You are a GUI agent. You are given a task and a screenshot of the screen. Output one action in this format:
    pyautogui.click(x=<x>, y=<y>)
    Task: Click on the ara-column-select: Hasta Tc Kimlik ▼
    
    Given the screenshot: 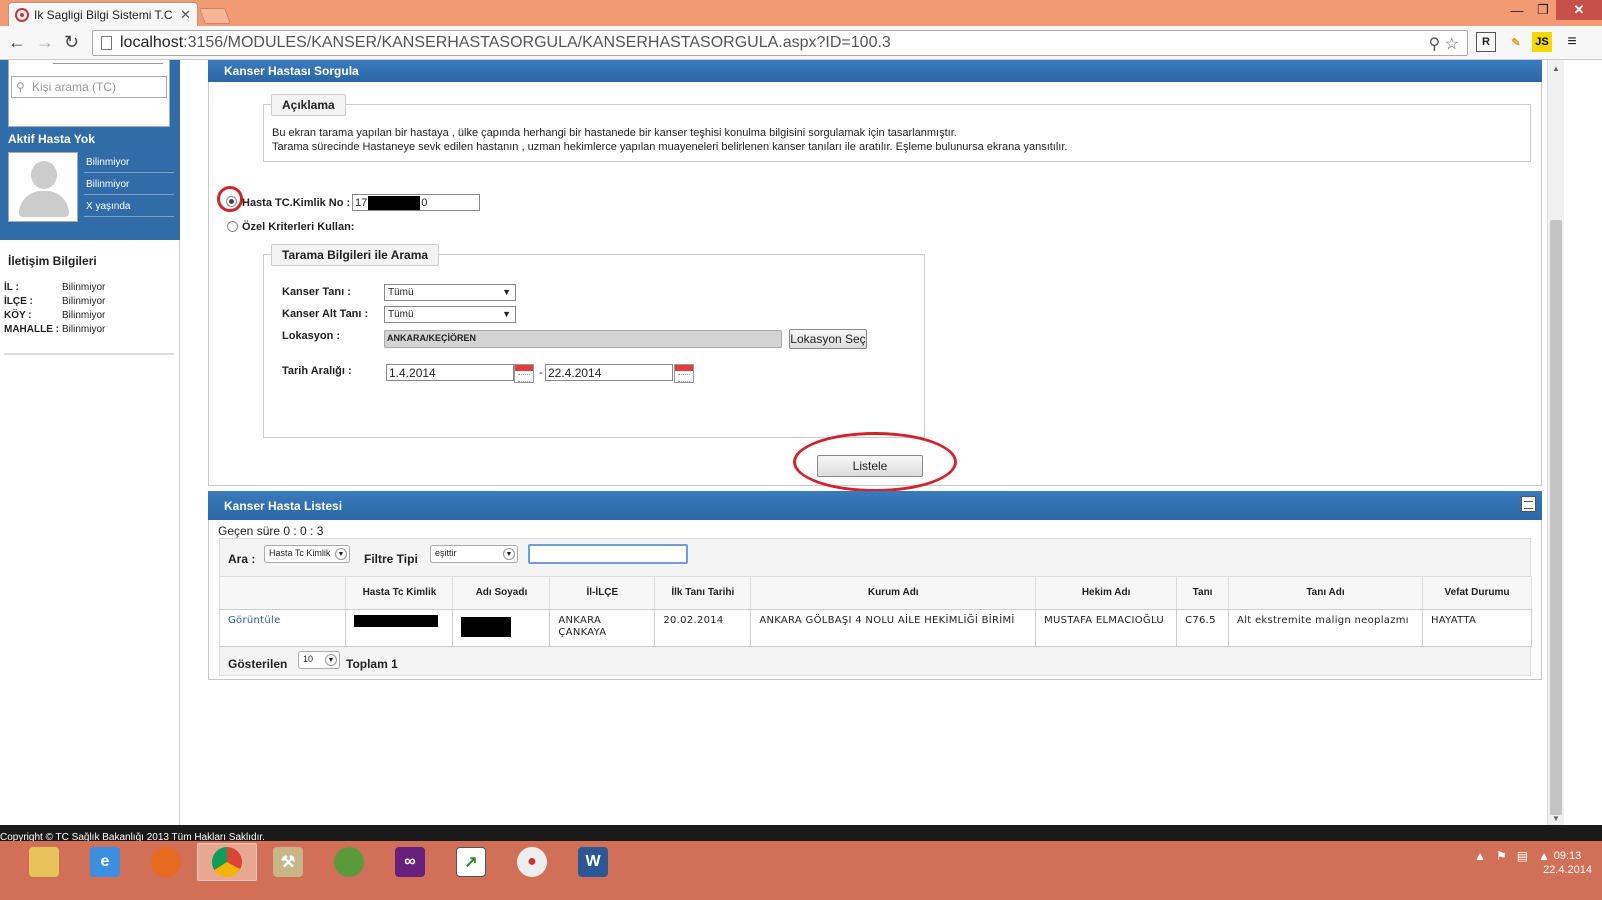 What is the action you would take?
    pyautogui.click(x=307, y=554)
    